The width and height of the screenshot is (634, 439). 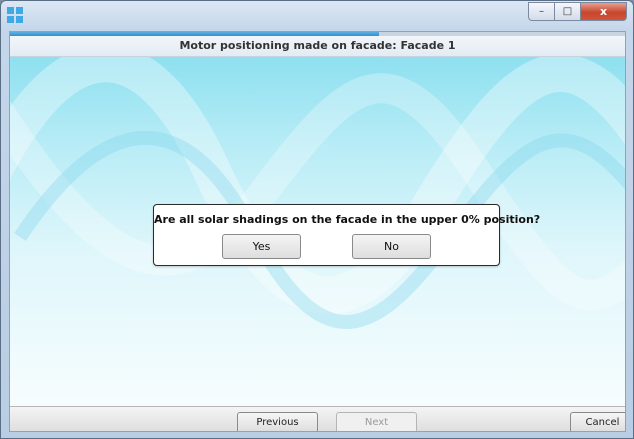 I want to click on maximize-button: □, so click(x=568, y=11).